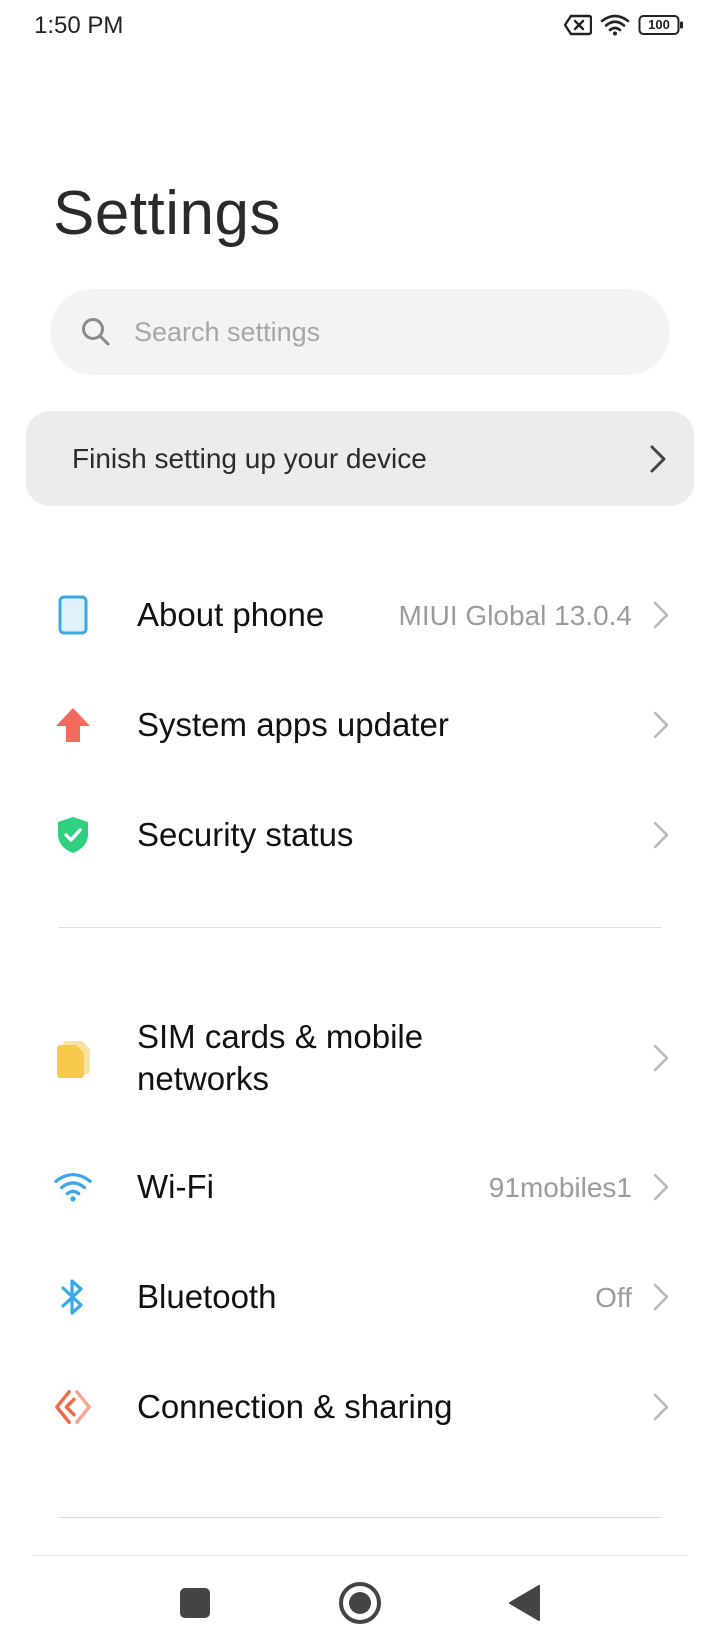  Describe the element at coordinates (578, 25) in the screenshot. I see `no-sim-icon` at that location.